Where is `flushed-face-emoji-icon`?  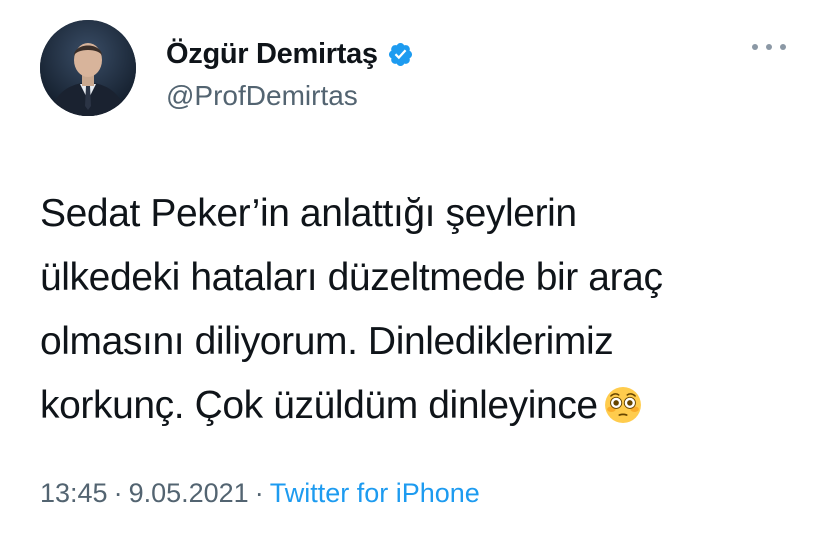 flushed-face-emoji-icon is located at coordinates (623, 401).